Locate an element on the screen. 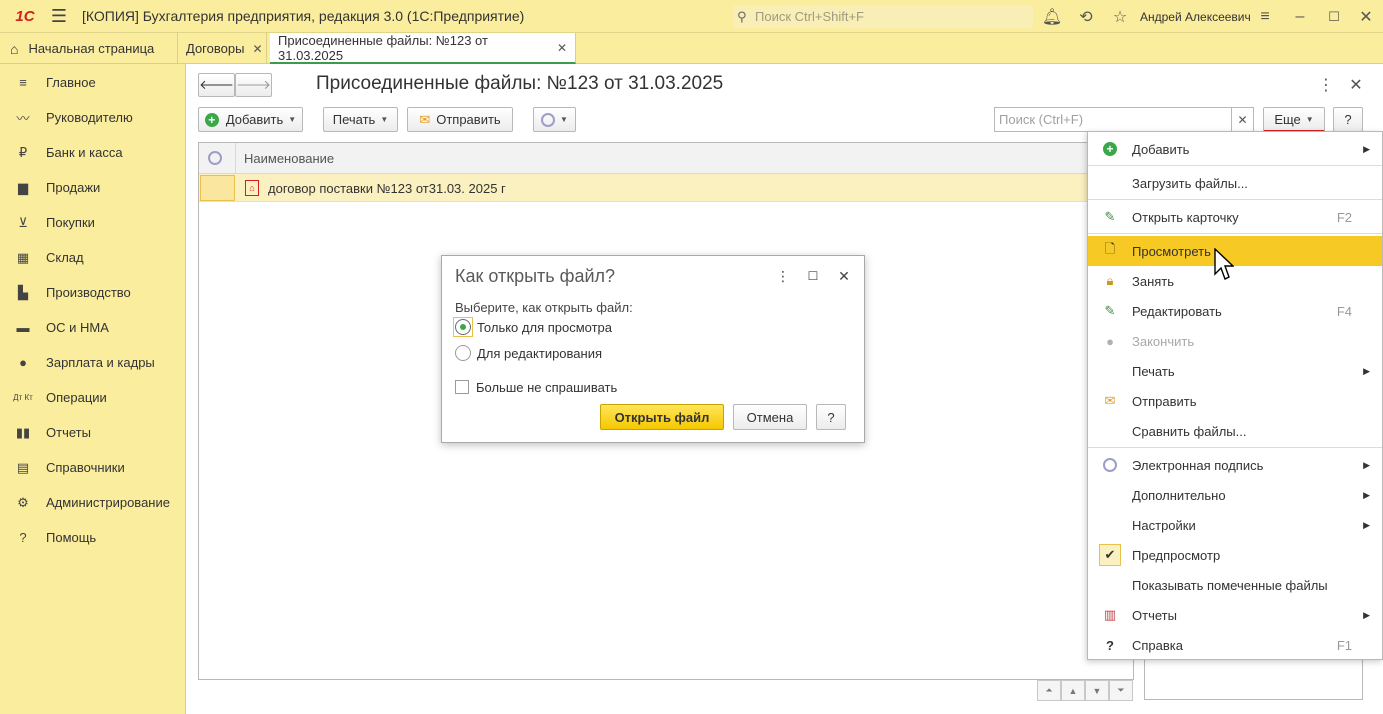 This screenshot has width=1383, height=714. person-icon: ● is located at coordinates (23, 362).